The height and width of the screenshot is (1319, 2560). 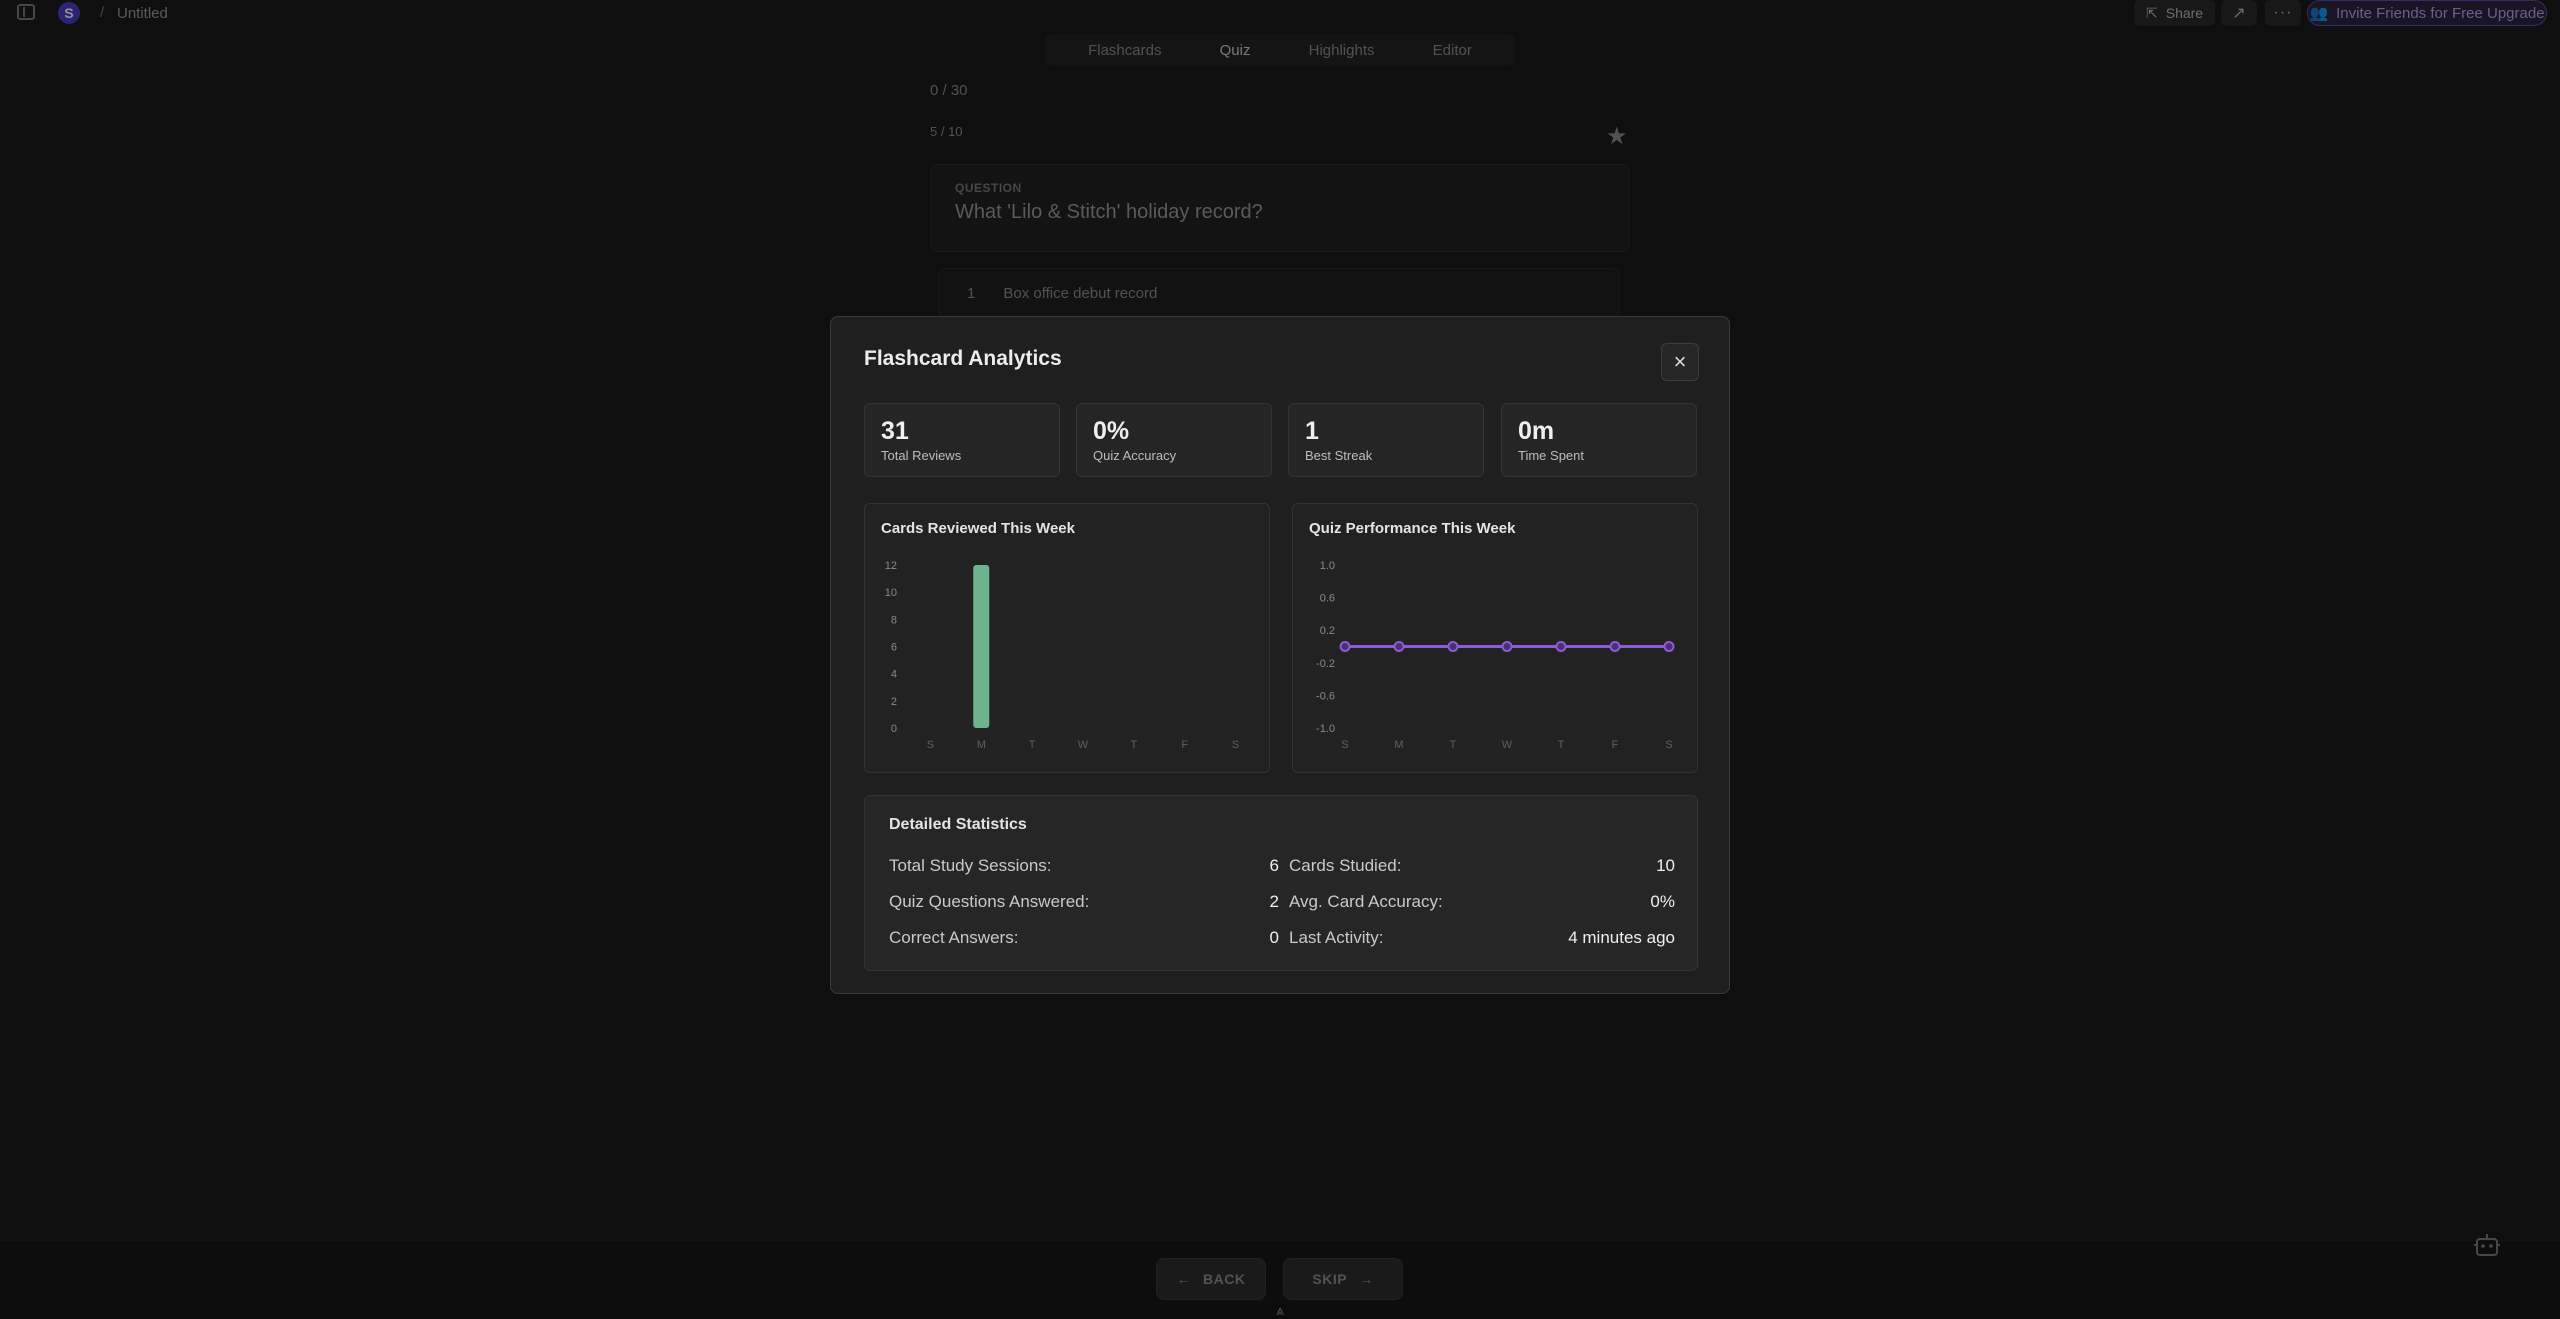 I want to click on modal-title: Flashcard Analytics, so click(x=963, y=358).